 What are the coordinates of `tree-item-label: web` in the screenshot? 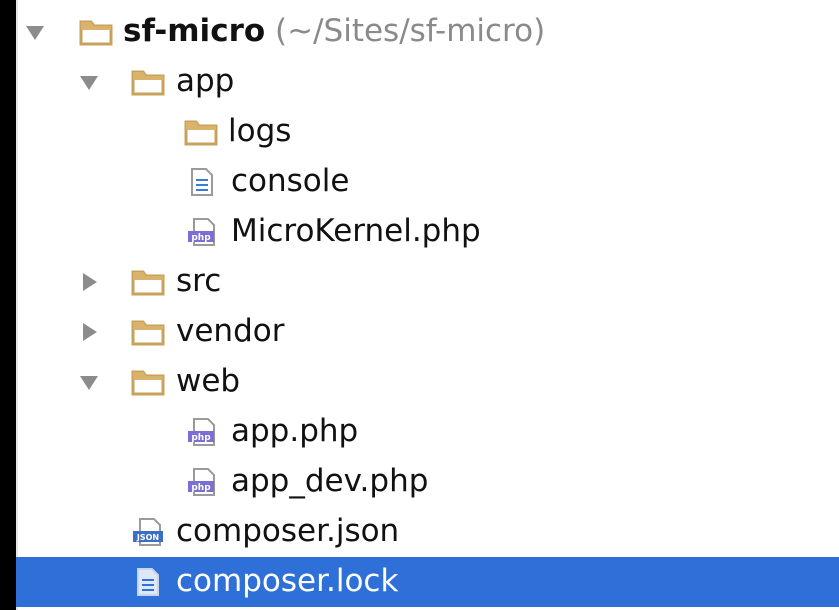 It's located at (208, 381).